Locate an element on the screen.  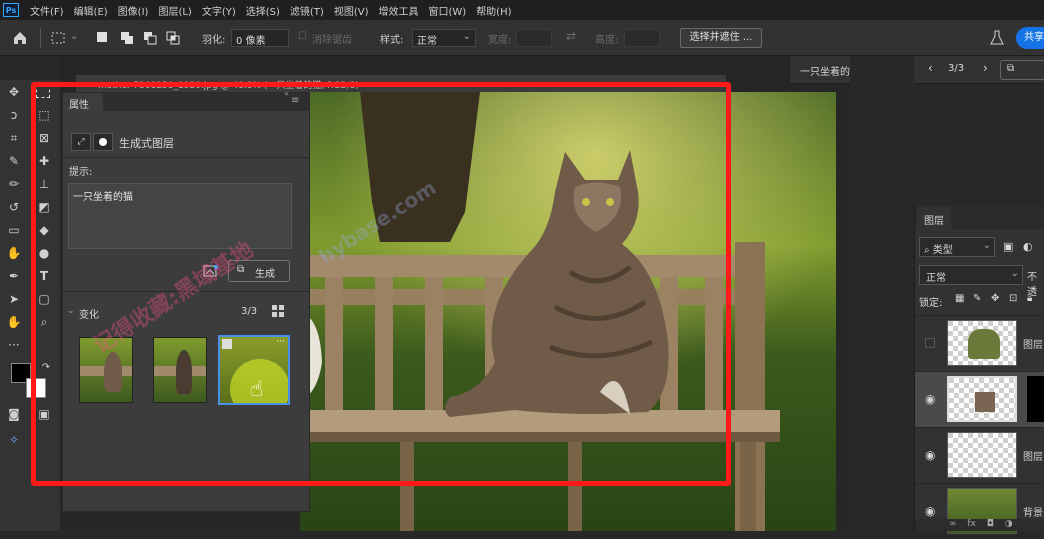
eyedropper-tool-icon: ✎ is located at coordinates (14, 161).